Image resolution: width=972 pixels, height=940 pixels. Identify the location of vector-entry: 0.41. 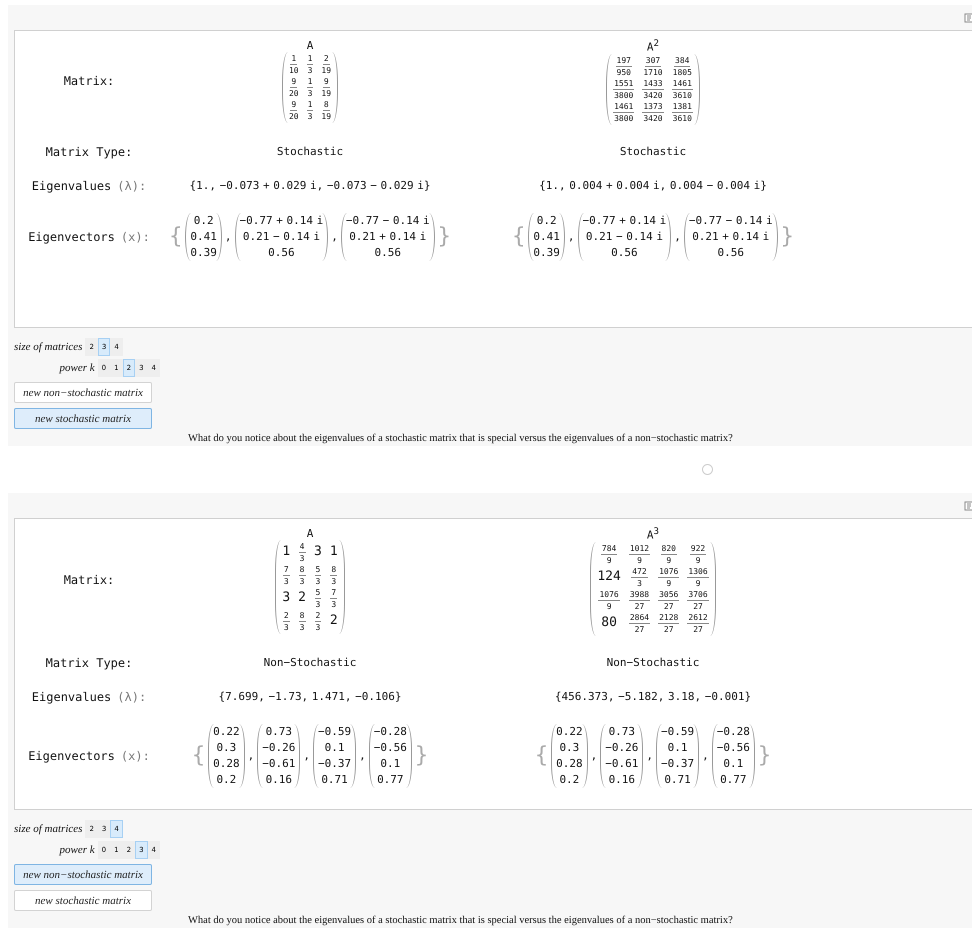
(546, 236).